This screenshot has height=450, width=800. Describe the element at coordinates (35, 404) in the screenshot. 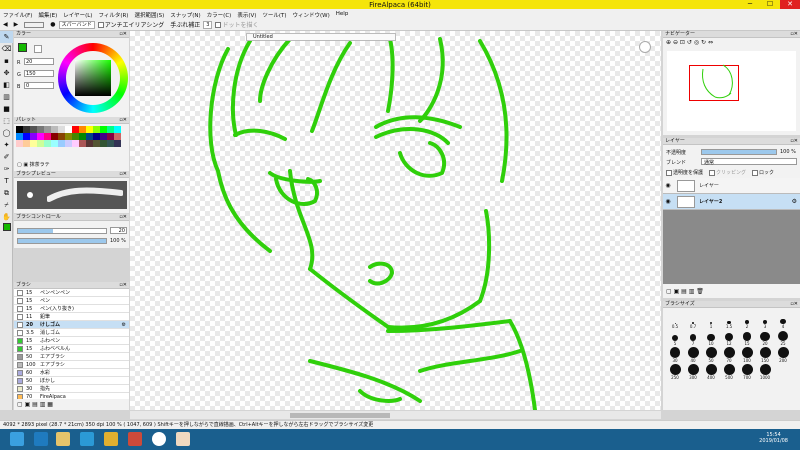

I see `add-brush-icon: ▢ ▣ ▤ ▥ ▦` at that location.